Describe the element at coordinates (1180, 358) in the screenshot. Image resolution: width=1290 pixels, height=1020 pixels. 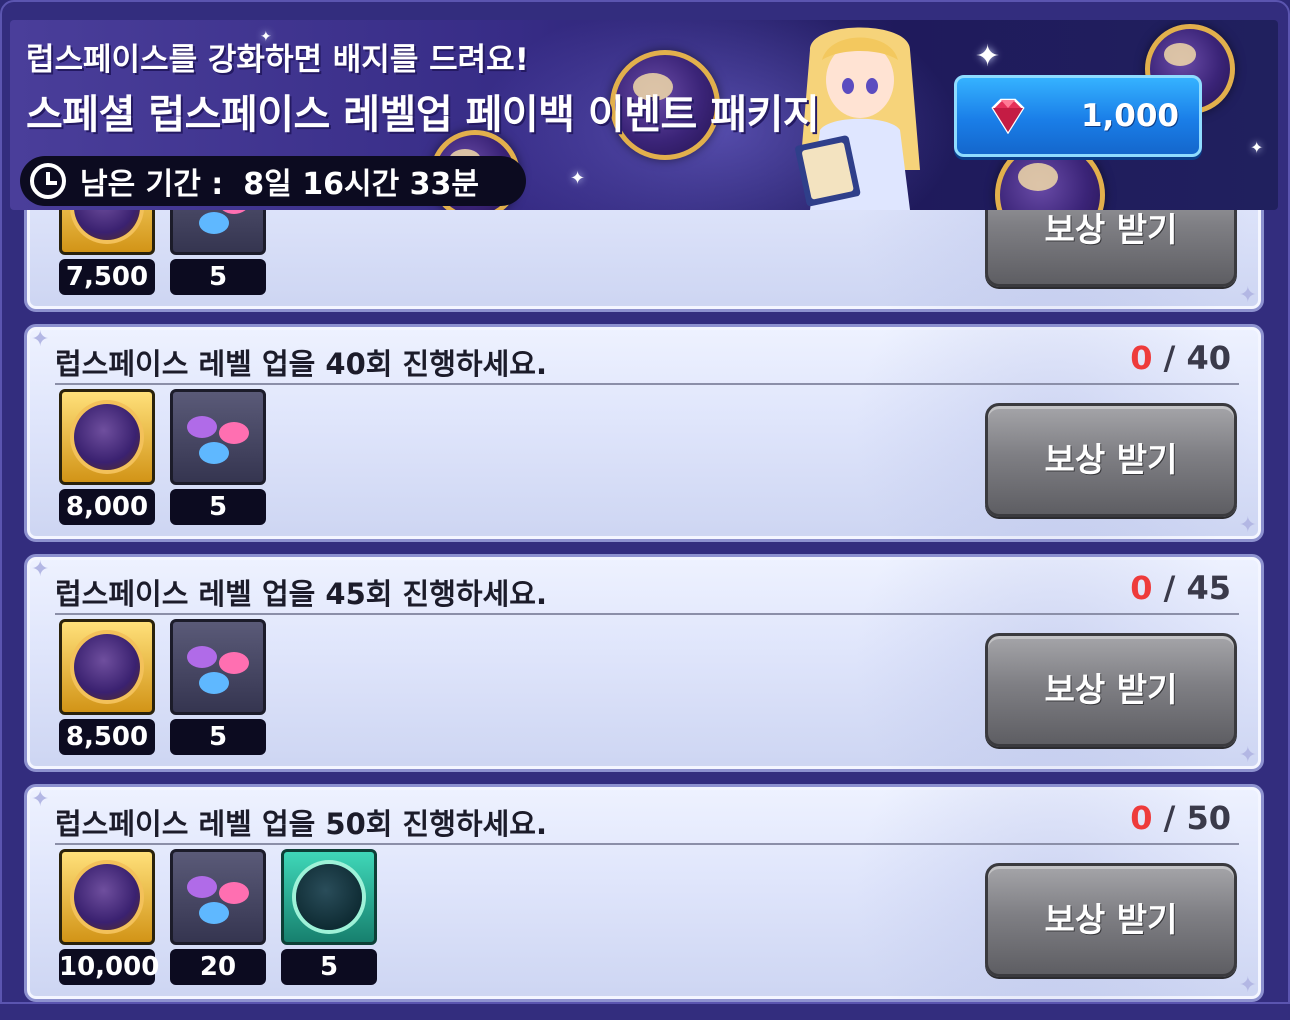
I see `mission-progress: 0 / 40` at that location.